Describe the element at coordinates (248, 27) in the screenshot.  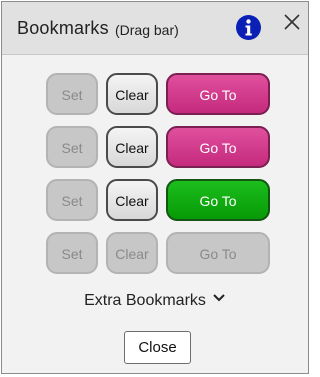
I see `info-icon` at that location.